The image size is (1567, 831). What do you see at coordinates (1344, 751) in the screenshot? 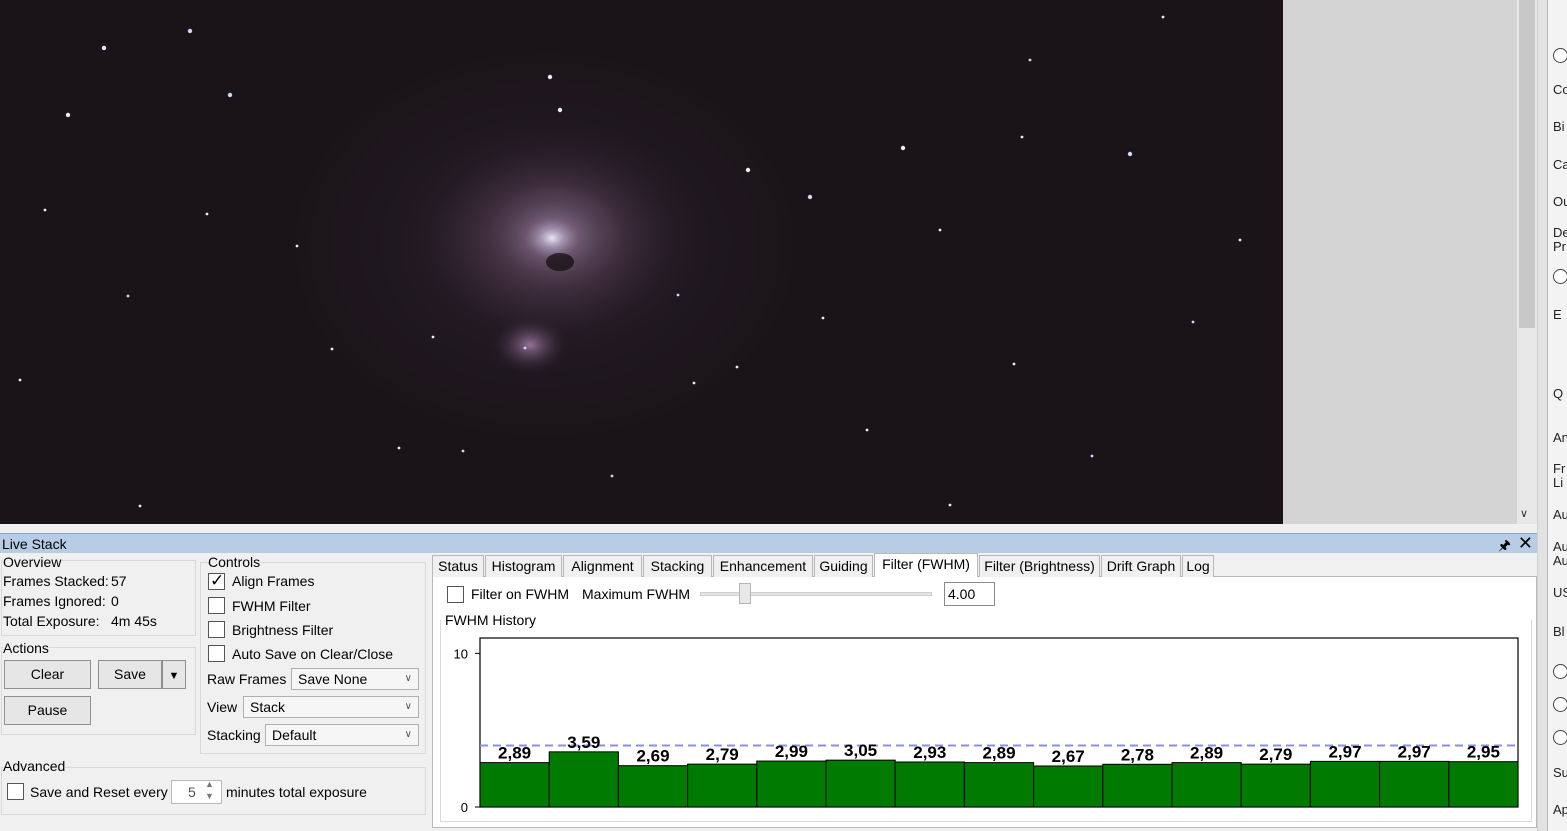
I see `bar-value-label: 2,97` at bounding box center [1344, 751].